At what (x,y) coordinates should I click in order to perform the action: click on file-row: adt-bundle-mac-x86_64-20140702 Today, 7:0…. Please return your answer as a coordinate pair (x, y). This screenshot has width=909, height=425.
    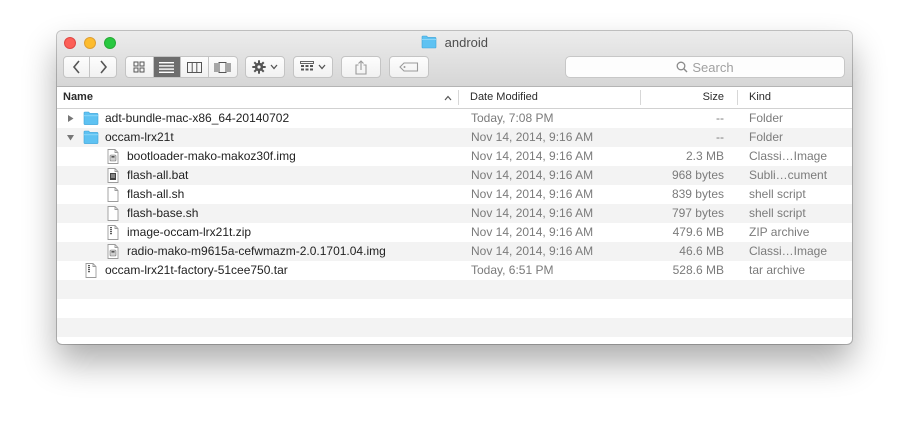
    Looking at the image, I should click on (454, 118).